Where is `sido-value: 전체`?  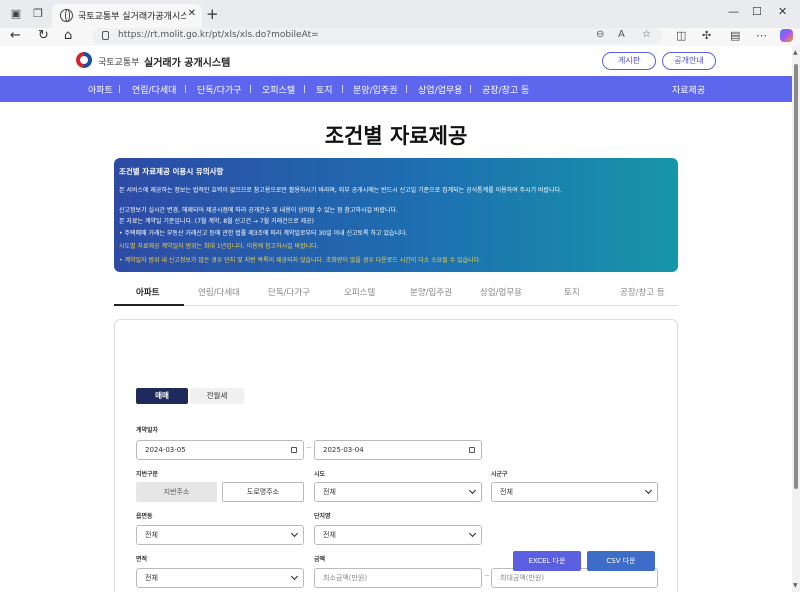 sido-value: 전체 is located at coordinates (329, 492).